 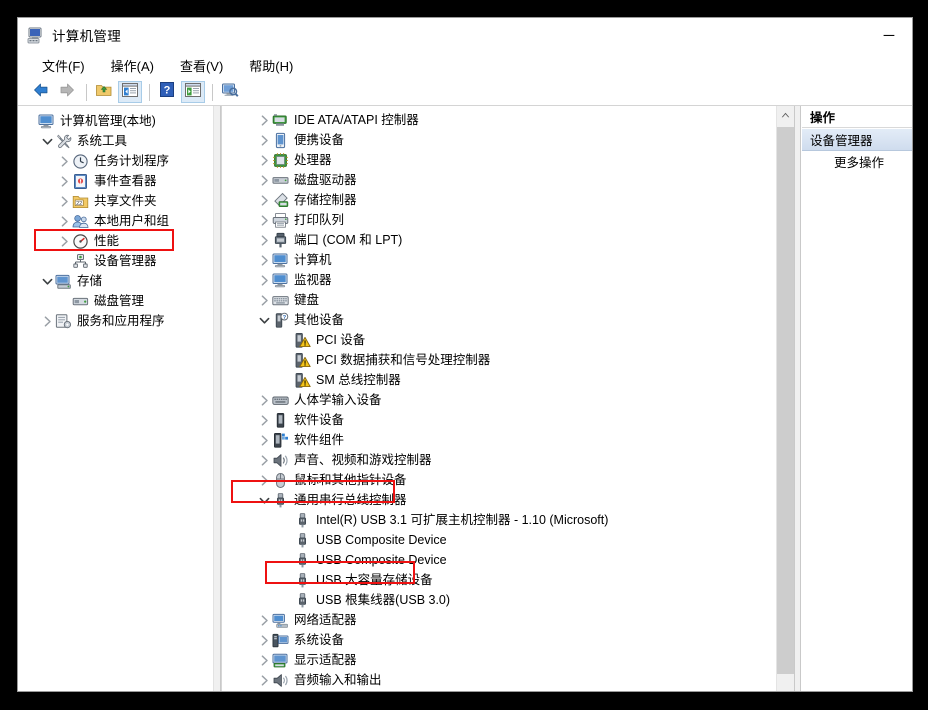 I want to click on help-button: ?, so click(x=167, y=92).